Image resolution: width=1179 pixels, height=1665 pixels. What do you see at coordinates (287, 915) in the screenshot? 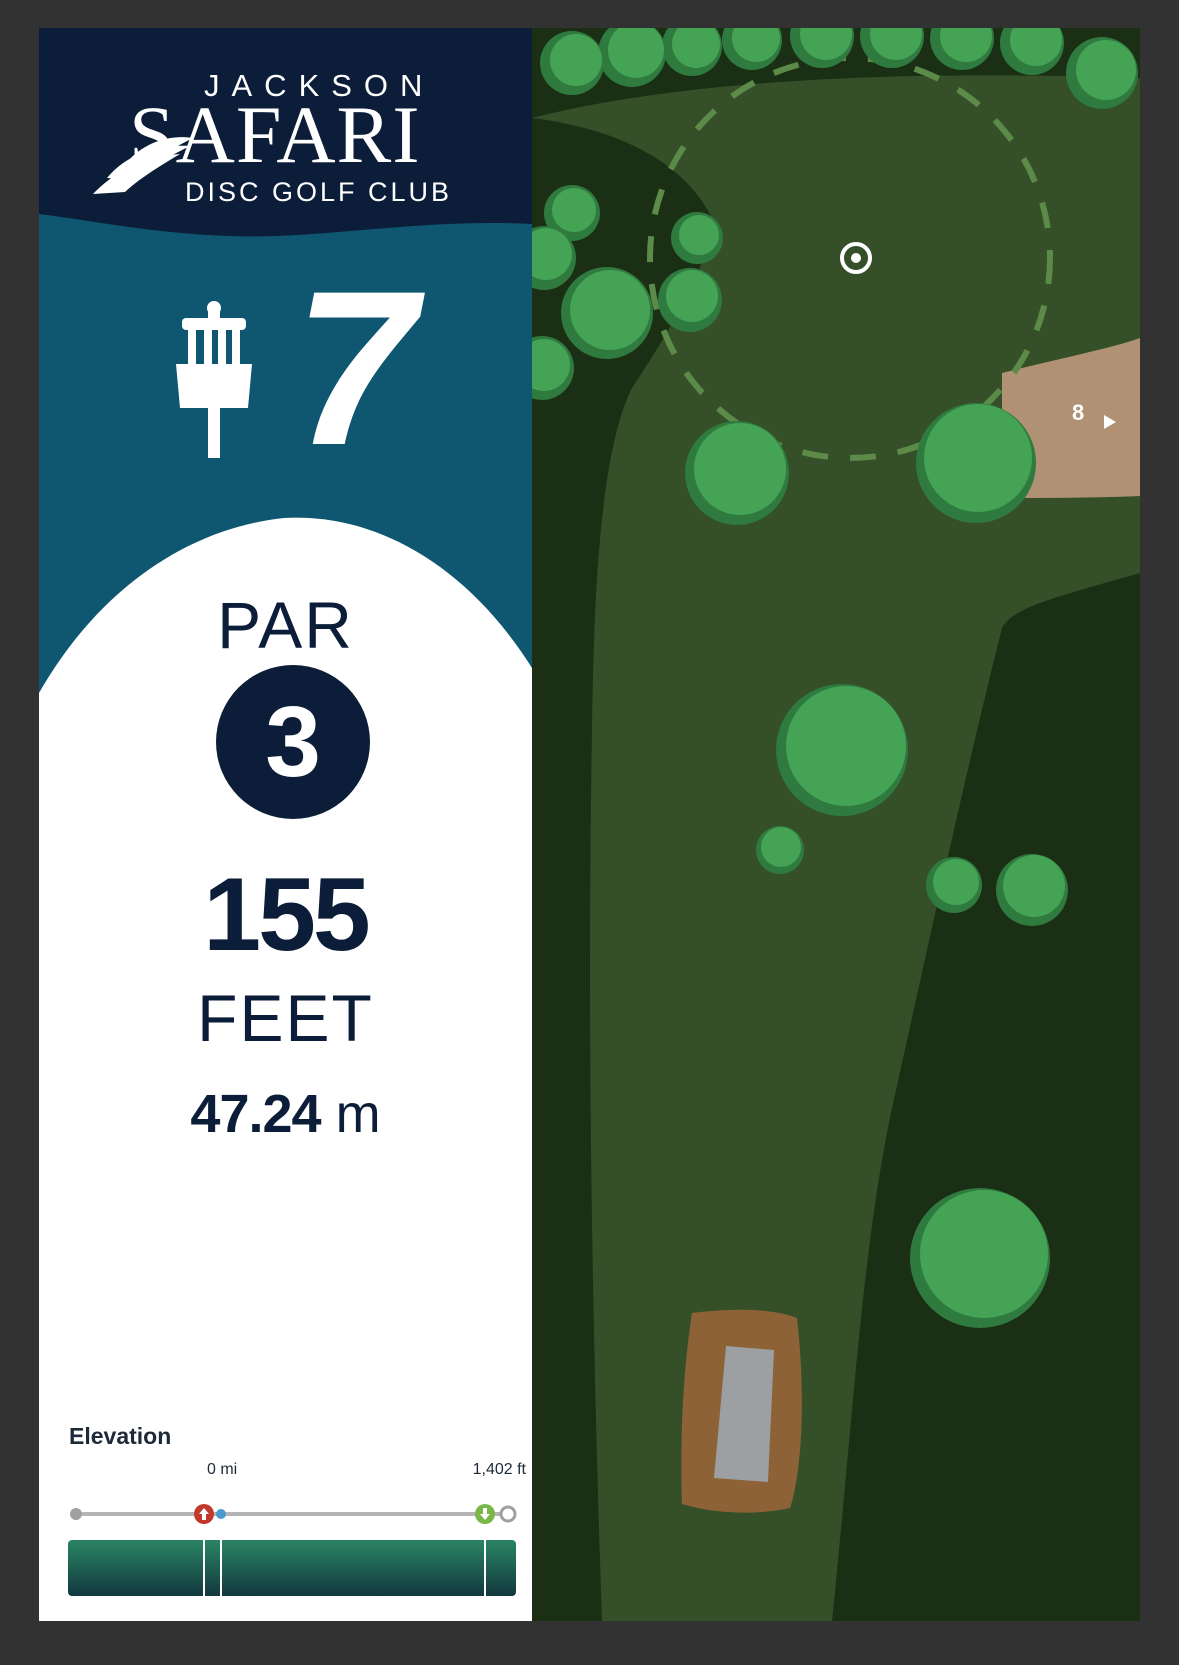
I see `distance-feet: 155` at bounding box center [287, 915].